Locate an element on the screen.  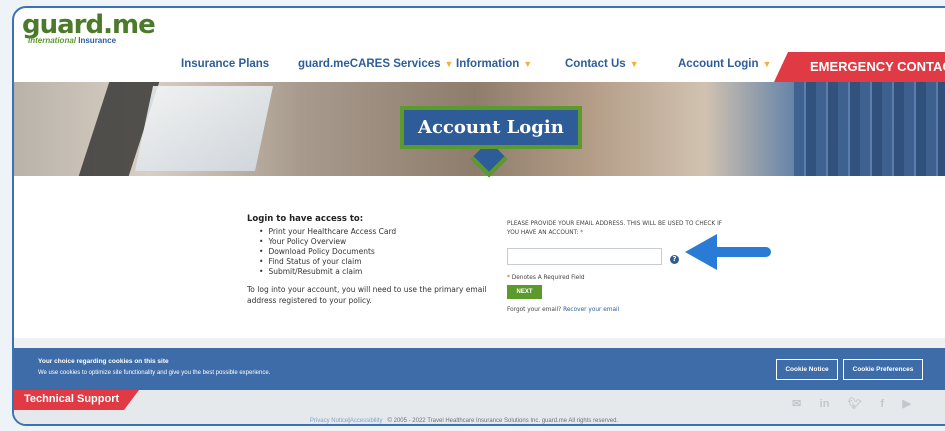
forgot-email: Forgot your email? Recover your email is located at coordinates (617, 310).